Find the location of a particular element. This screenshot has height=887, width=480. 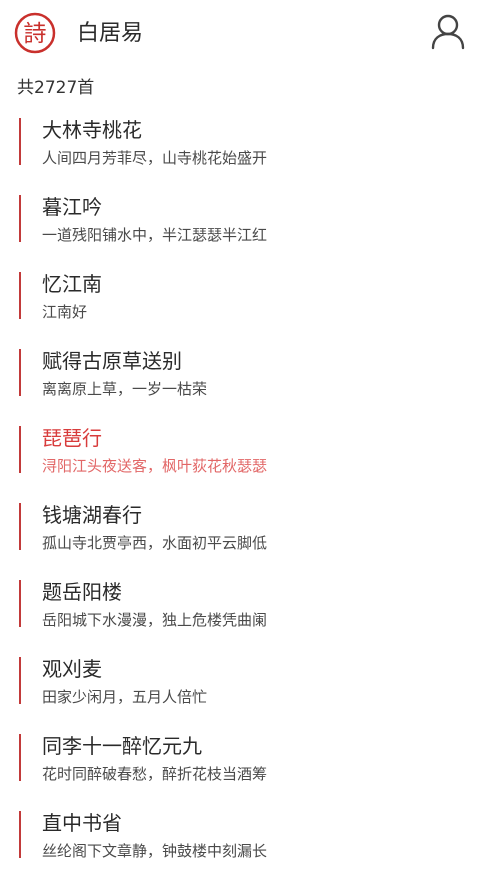

poem-item: 大林寺桃花 人间四月芳菲尽，山寺桃花始盛开 is located at coordinates (240, 155).